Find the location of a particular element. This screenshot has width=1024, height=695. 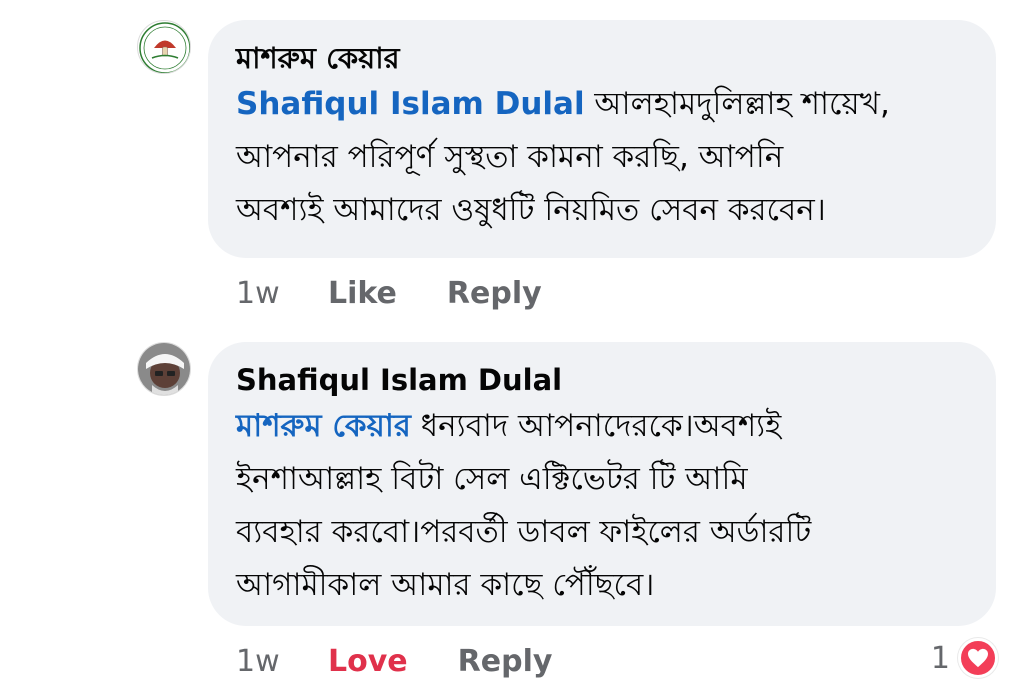

comment-line: আপনার পরিপূর্ণ সুস্থতা কামনা করছি, আপনি is located at coordinates (510, 157).